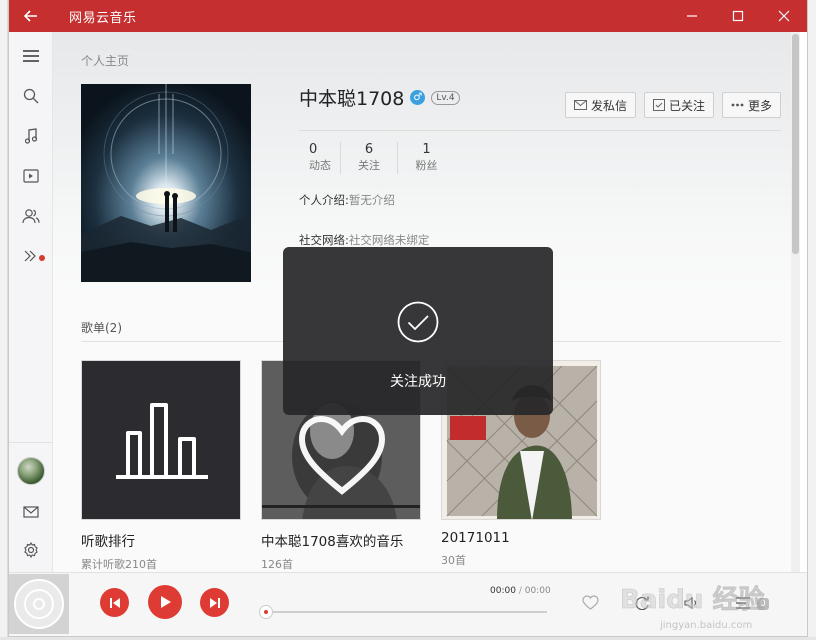 Image resolution: width=816 pixels, height=640 pixels. I want to click on mail-button, so click(31, 512).